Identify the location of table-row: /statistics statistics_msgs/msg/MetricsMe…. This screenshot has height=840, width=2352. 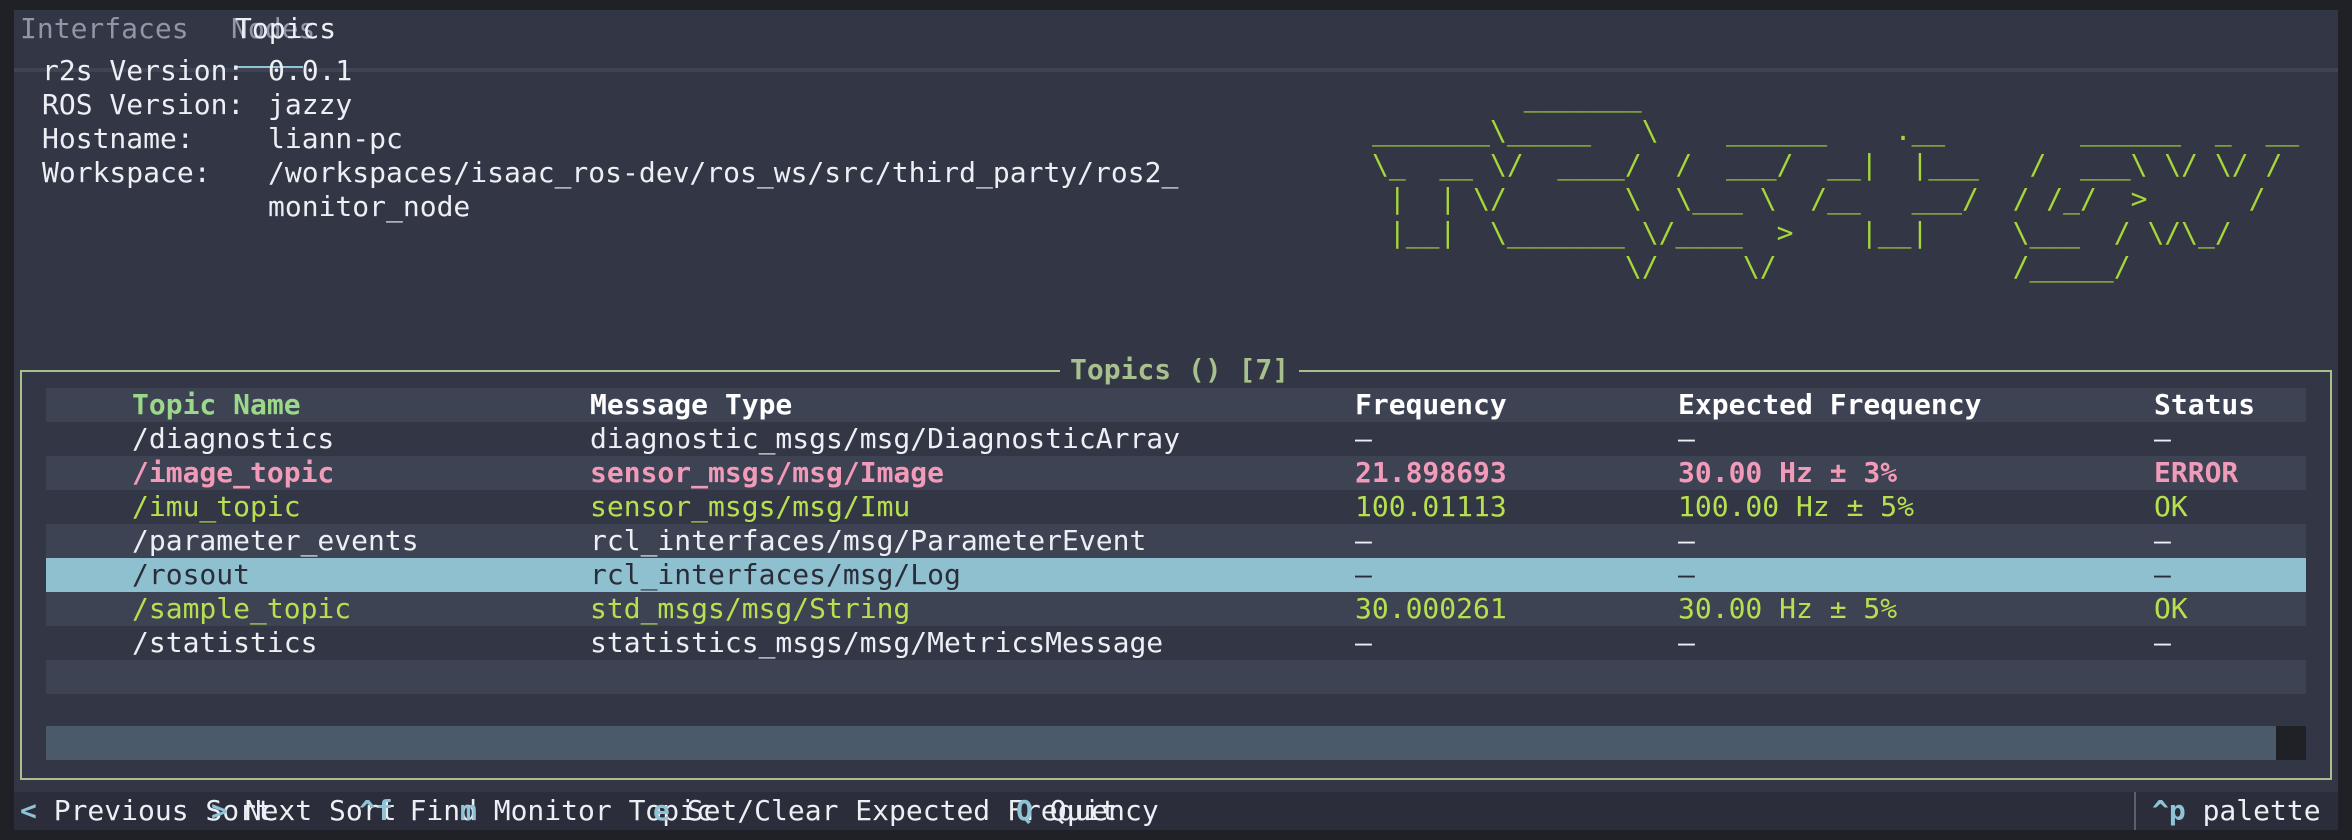
(1176, 643).